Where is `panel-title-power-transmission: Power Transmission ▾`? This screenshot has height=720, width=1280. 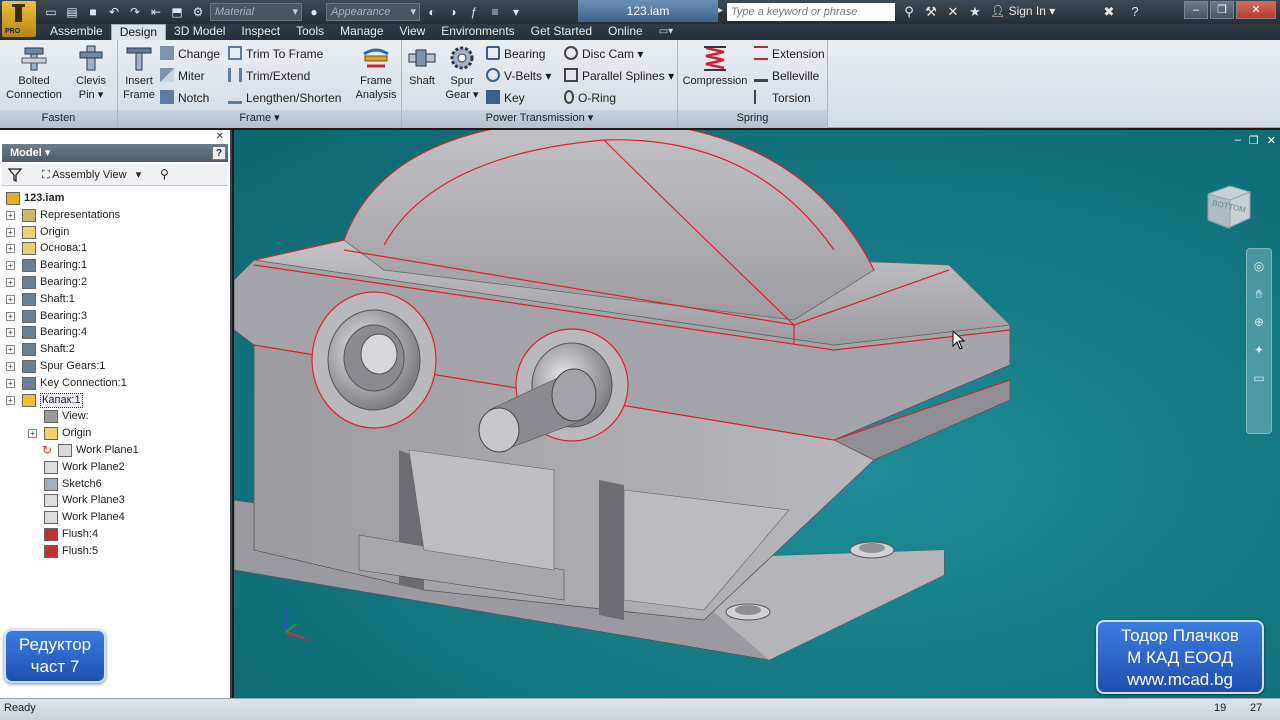 panel-title-power-transmission: Power Transmission ▾ is located at coordinates (539, 119).